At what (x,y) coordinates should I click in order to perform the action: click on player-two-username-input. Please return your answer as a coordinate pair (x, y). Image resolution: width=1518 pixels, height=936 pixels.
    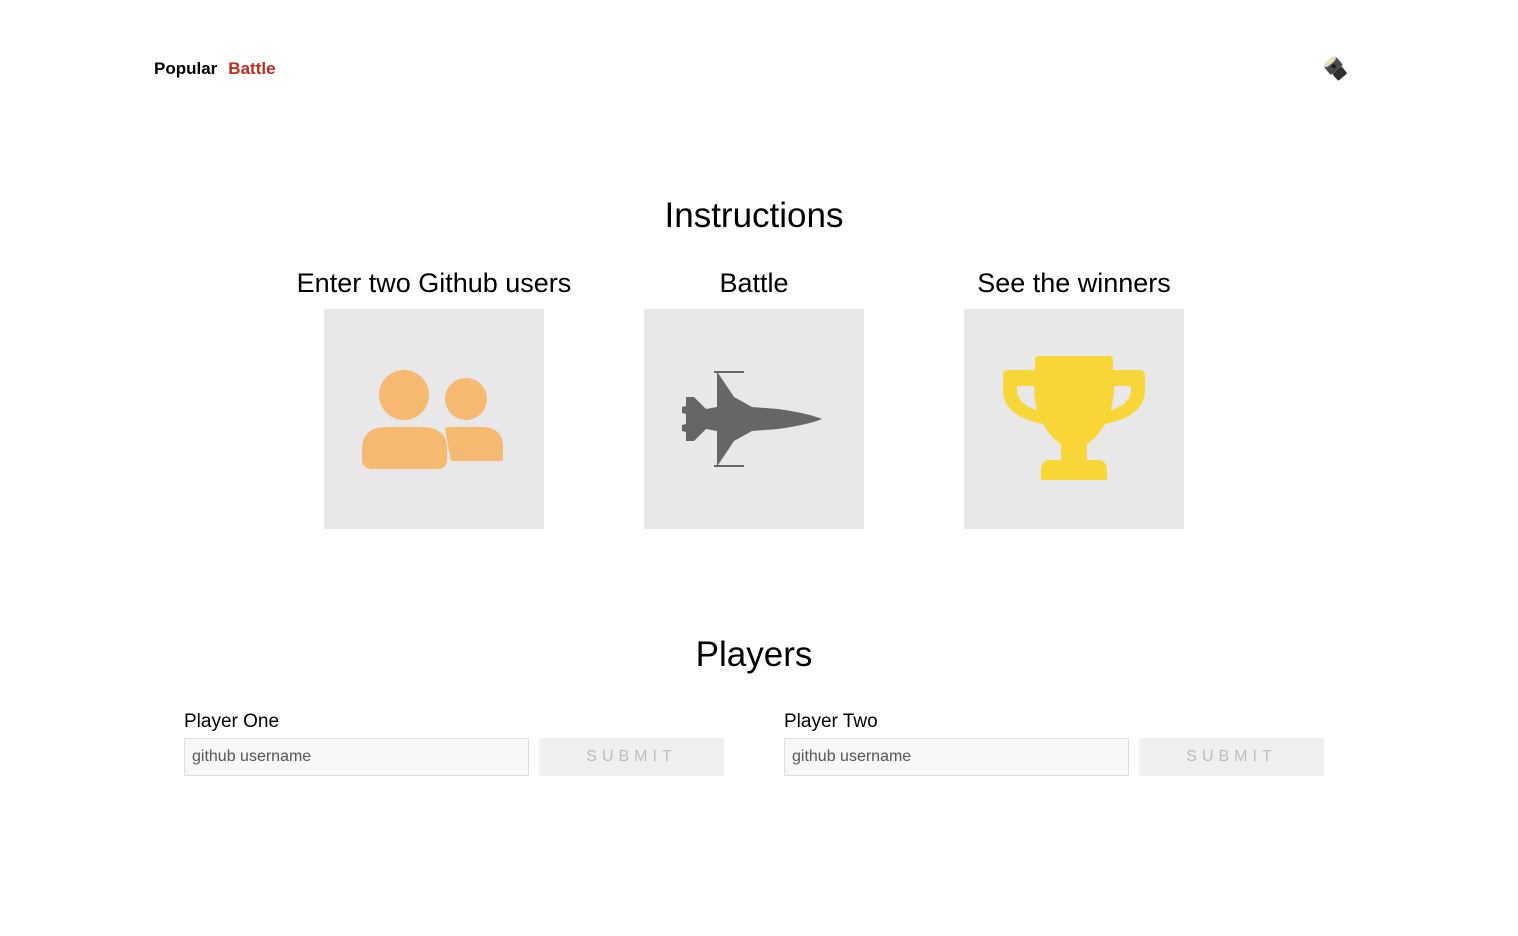
    Looking at the image, I should click on (956, 757).